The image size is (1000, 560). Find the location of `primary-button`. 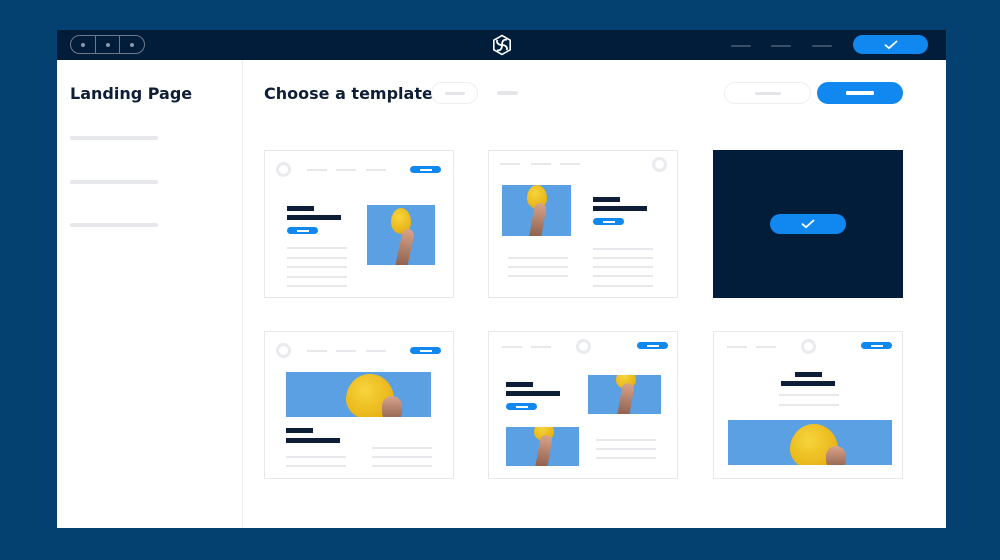

primary-button is located at coordinates (860, 93).